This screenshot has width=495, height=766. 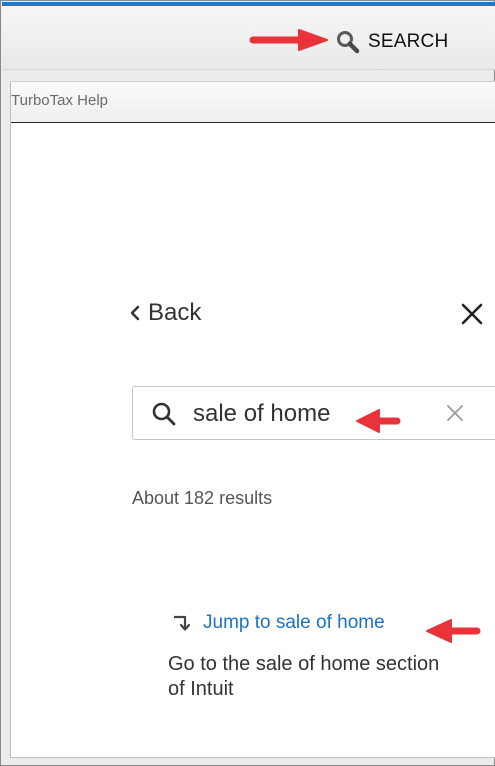 I want to click on help-search-box, so click(x=313, y=413).